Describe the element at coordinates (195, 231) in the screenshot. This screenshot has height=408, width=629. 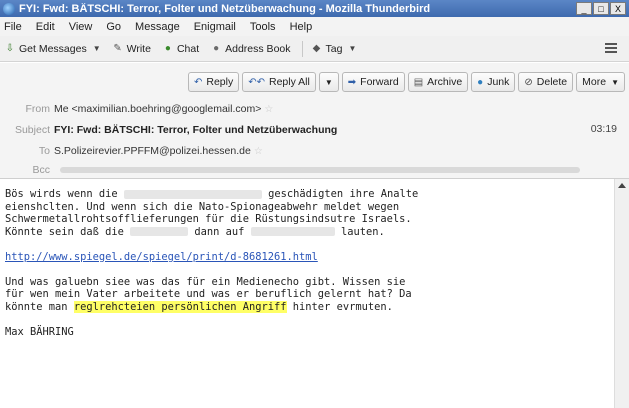
I see `body-line: Könnte sein daß die dann auf lauten.` at that location.